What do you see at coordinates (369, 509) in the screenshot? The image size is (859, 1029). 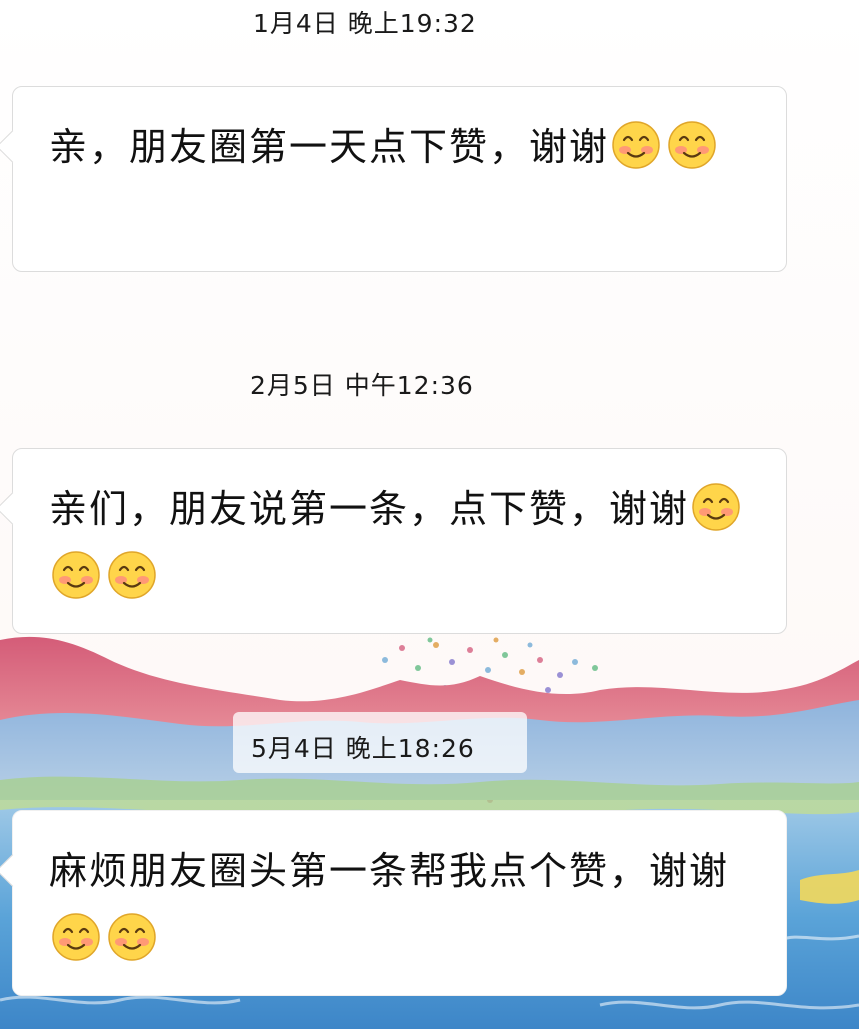 I see `message-text: 亲们，朋友说第一条，点下赞，谢谢` at bounding box center [369, 509].